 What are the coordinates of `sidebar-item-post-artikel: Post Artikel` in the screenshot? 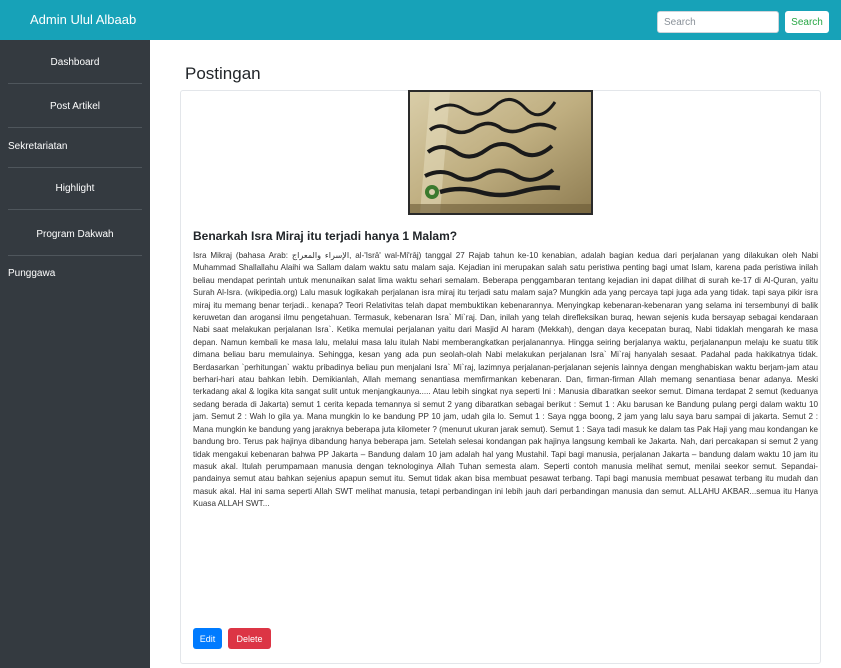 It's located at (75, 107).